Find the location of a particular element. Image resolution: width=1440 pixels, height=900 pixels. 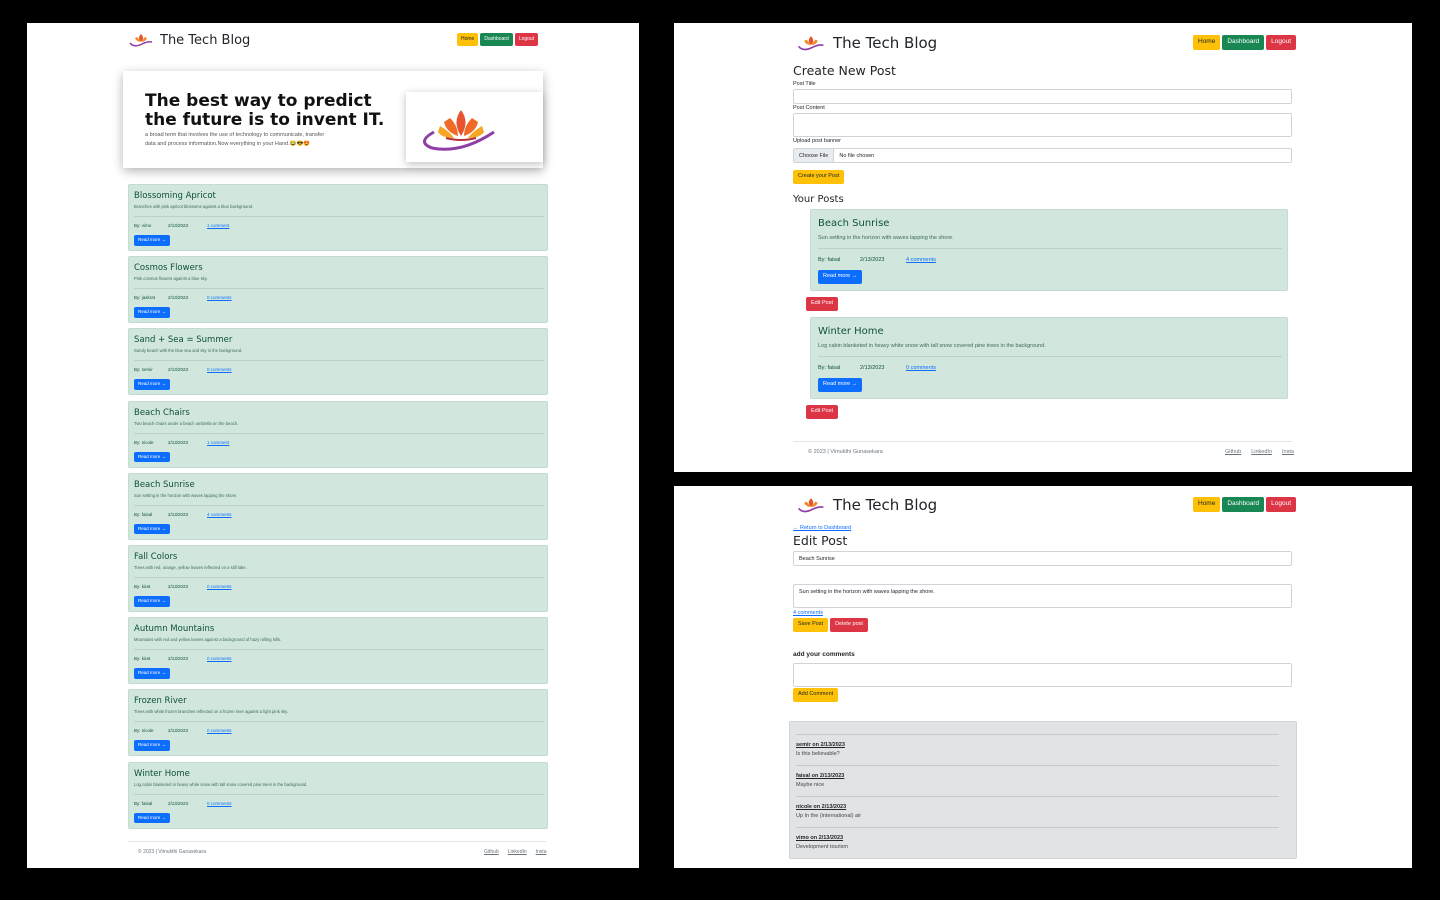

create-post-button: Create your Post is located at coordinates (819, 177).